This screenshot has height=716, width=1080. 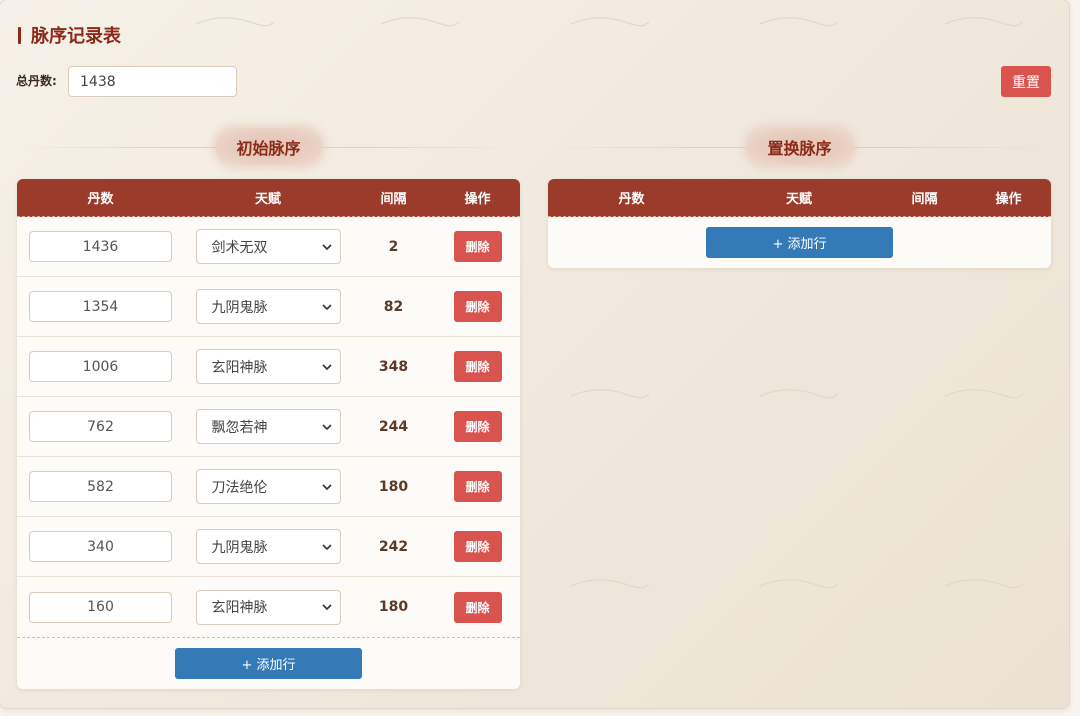 What do you see at coordinates (393, 607) in the screenshot?
I see `interval-cell: 180` at bounding box center [393, 607].